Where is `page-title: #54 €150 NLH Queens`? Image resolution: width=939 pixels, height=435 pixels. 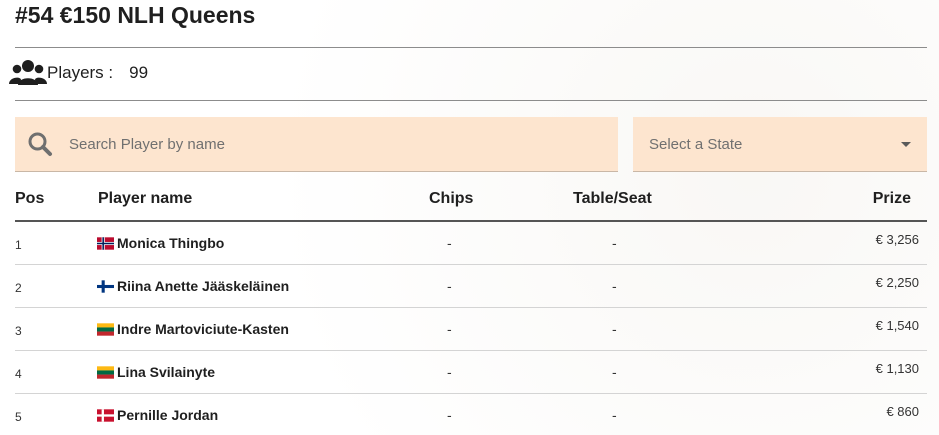 page-title: #54 €150 NLH Queens is located at coordinates (135, 15).